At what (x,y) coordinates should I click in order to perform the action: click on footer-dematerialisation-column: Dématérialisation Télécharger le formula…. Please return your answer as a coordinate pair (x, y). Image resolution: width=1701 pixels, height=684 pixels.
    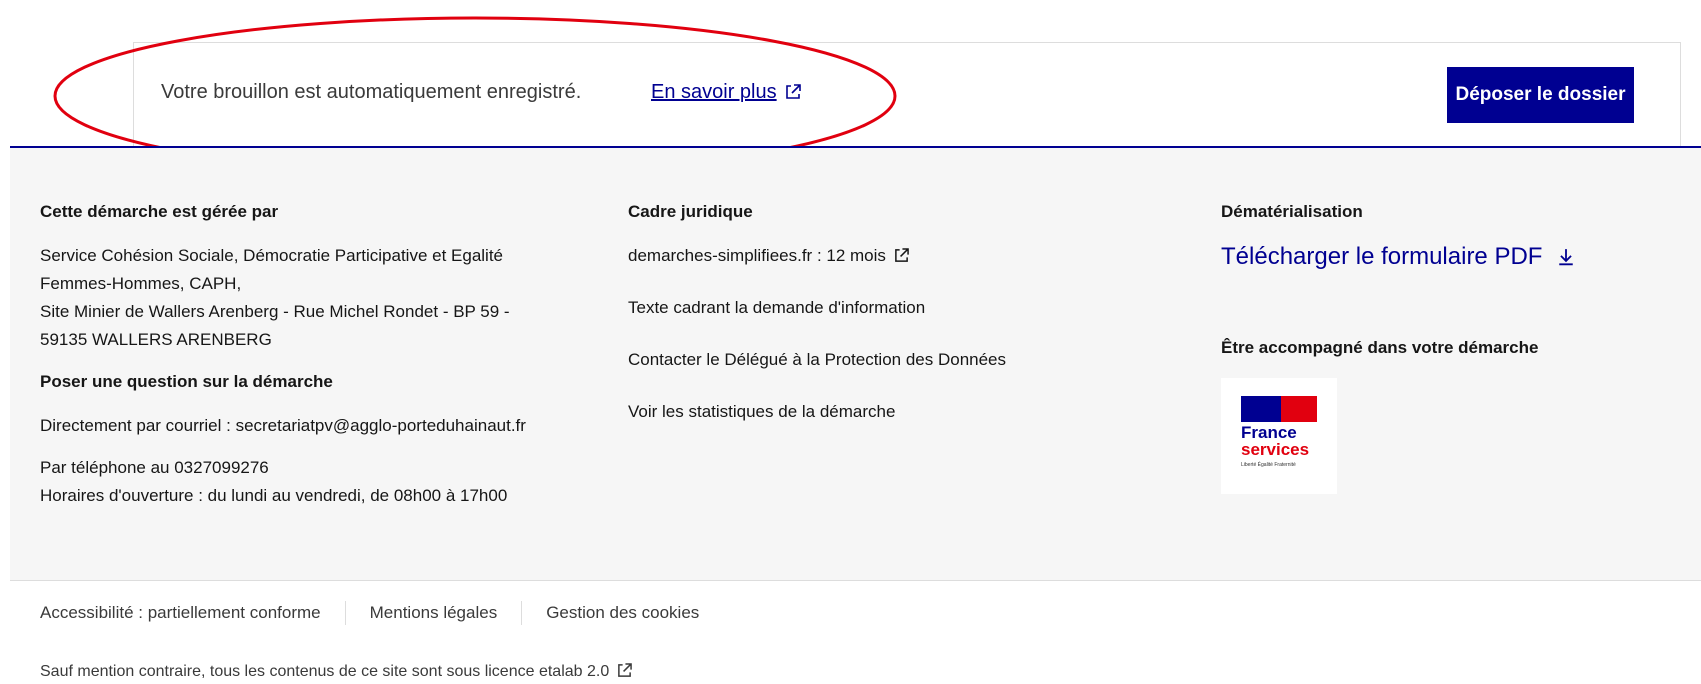
    Looking at the image, I should click on (1451, 346).